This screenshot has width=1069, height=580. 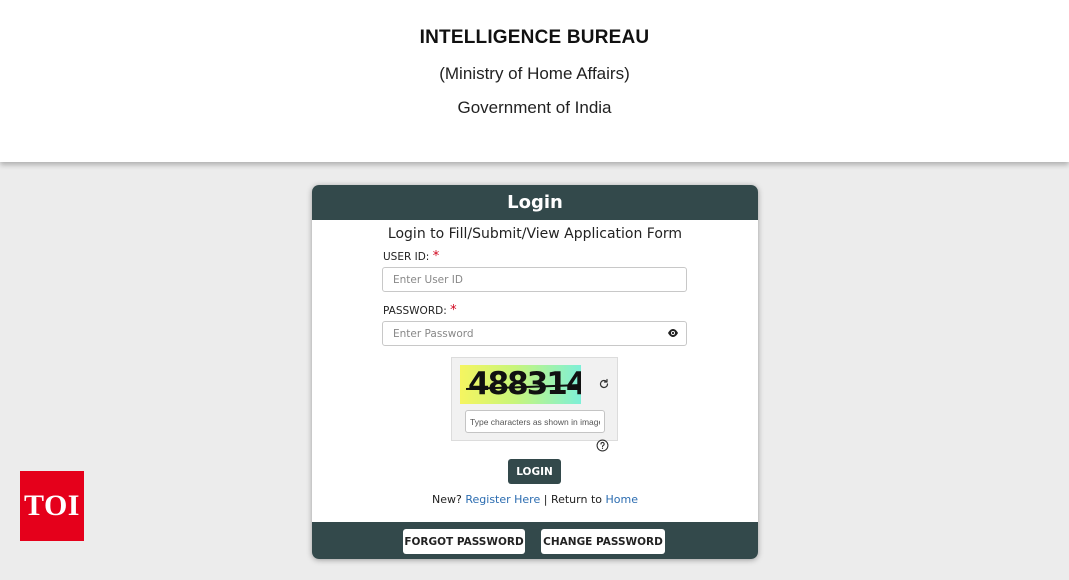 What do you see at coordinates (534, 37) in the screenshot?
I see `org-name: INTELLIGENCE BUREAU` at bounding box center [534, 37].